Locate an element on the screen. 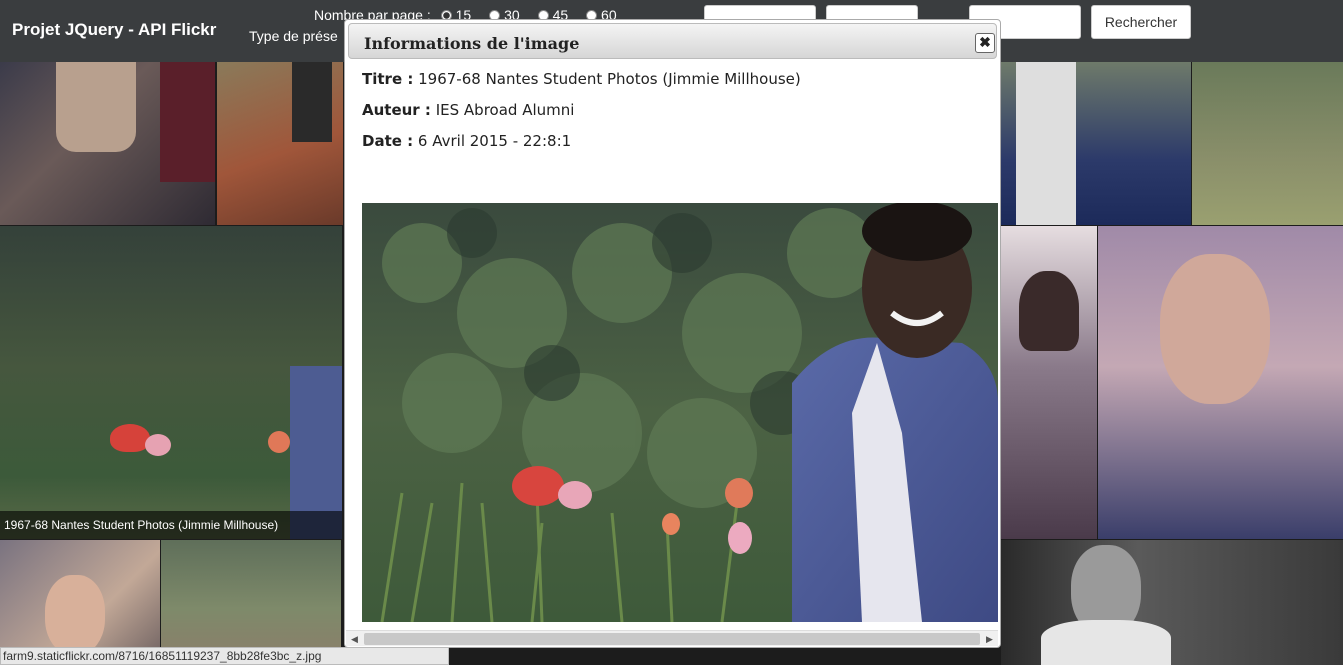  dialog-title: Informations de l'image is located at coordinates (472, 43).